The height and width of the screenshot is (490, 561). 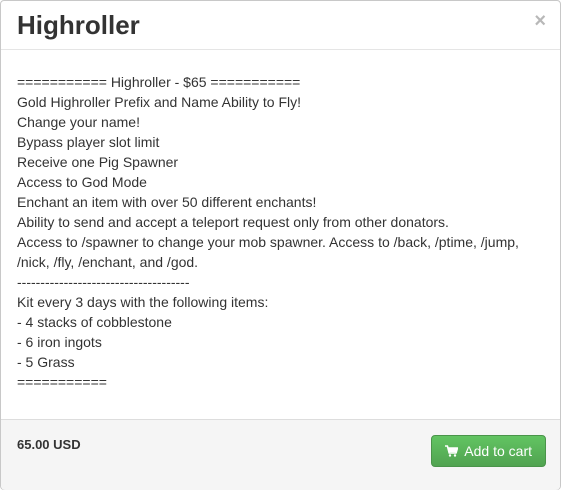 I want to click on description-line: - 5 Grass, so click(x=46, y=362).